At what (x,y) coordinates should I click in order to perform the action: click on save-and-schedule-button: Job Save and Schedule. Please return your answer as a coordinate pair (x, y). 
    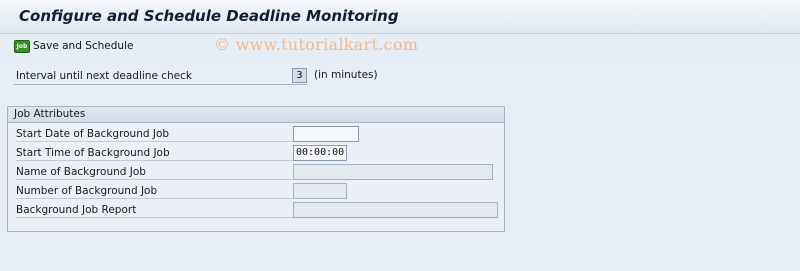
    Looking at the image, I should click on (73, 46).